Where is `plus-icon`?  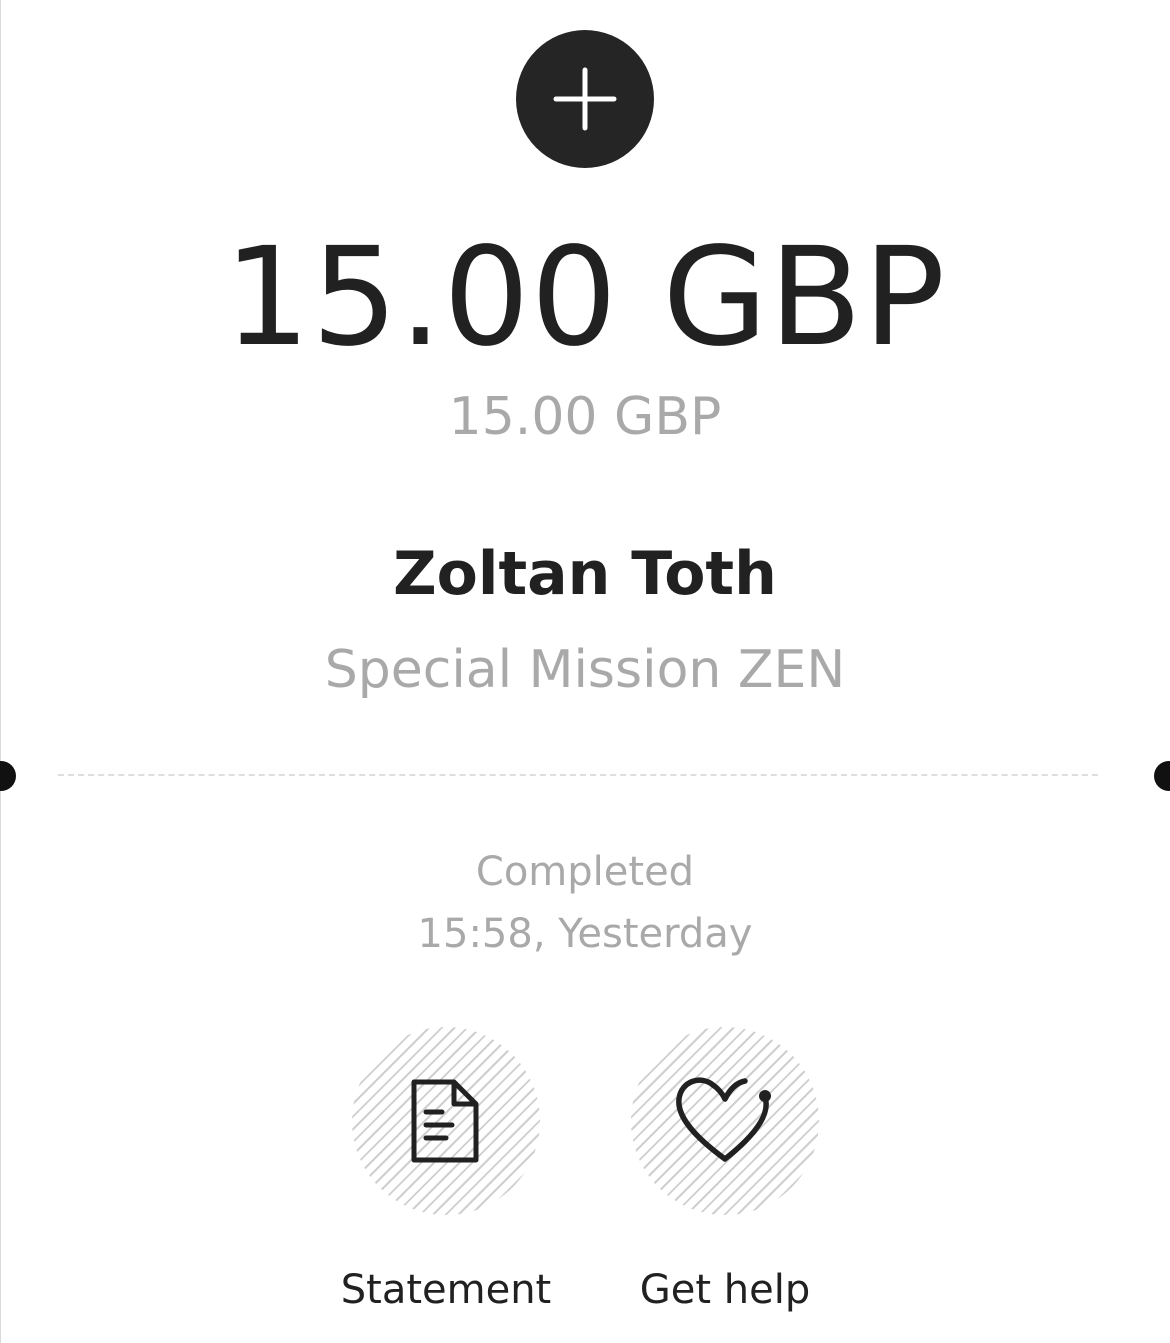
plus-icon is located at coordinates (585, 99).